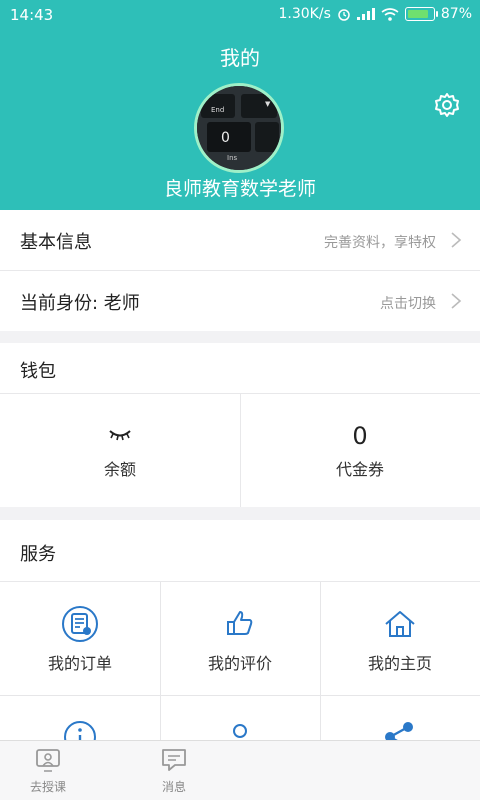 Image resolution: width=480 pixels, height=800 pixels. Describe the element at coordinates (239, 128) in the screenshot. I see `avatar: End ▼ 0 Ins` at that location.